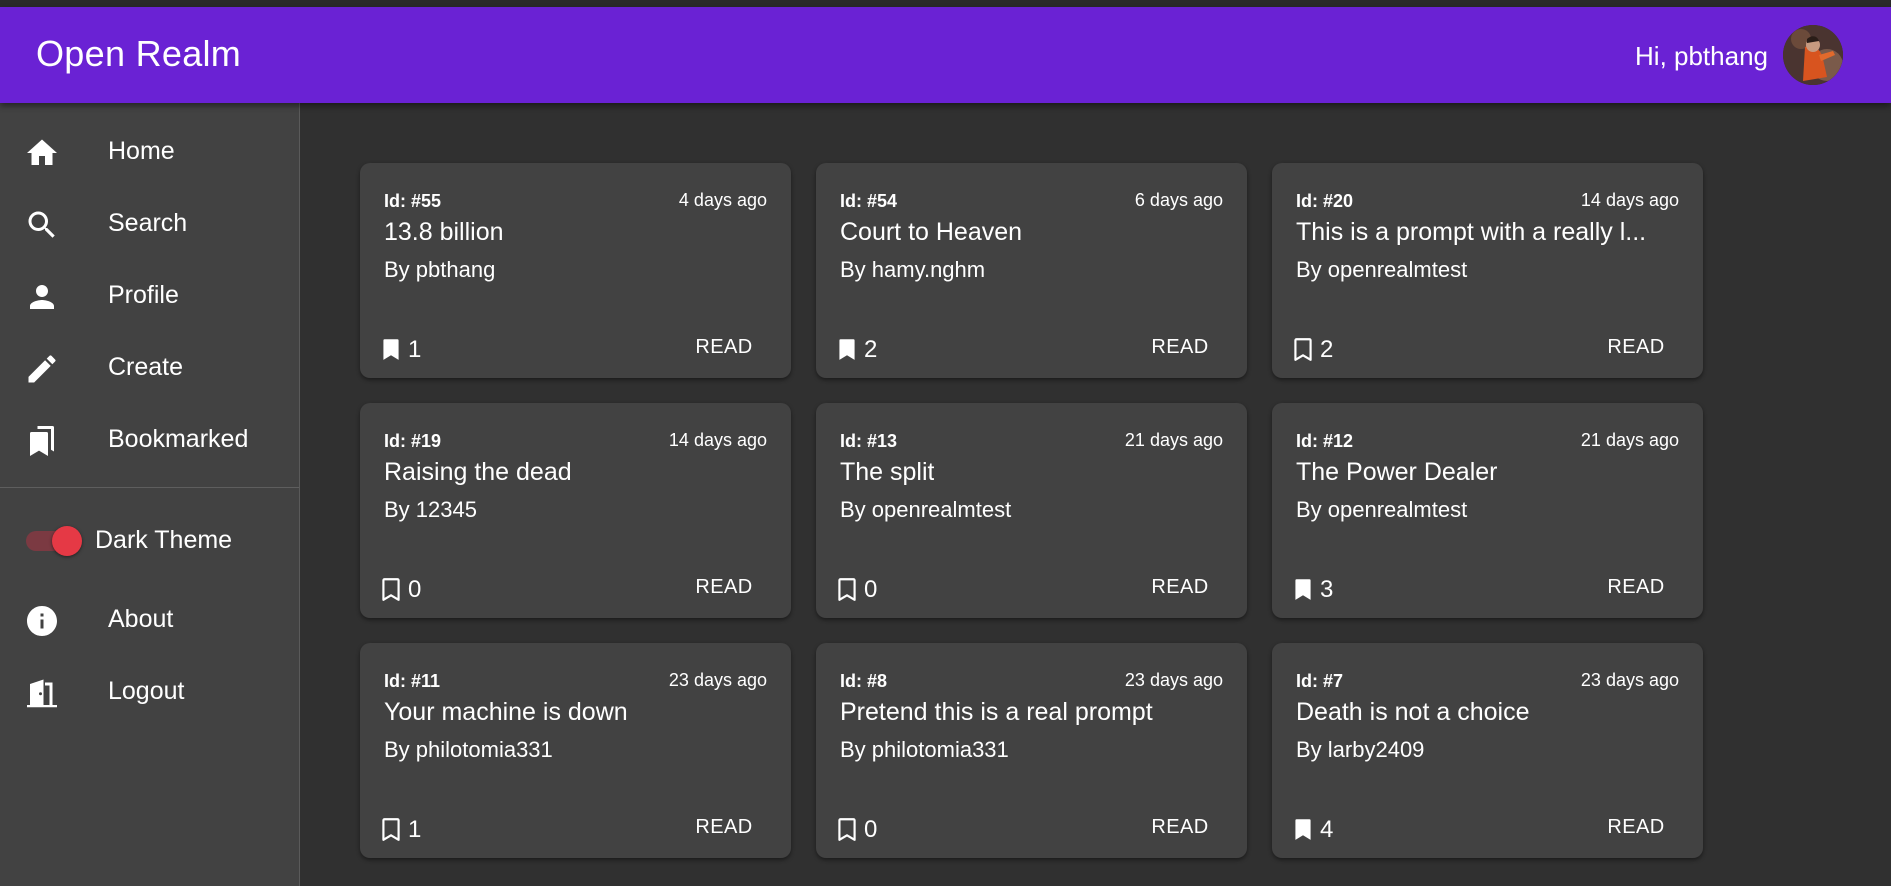  Describe the element at coordinates (42, 297) in the screenshot. I see `person-icon` at that location.